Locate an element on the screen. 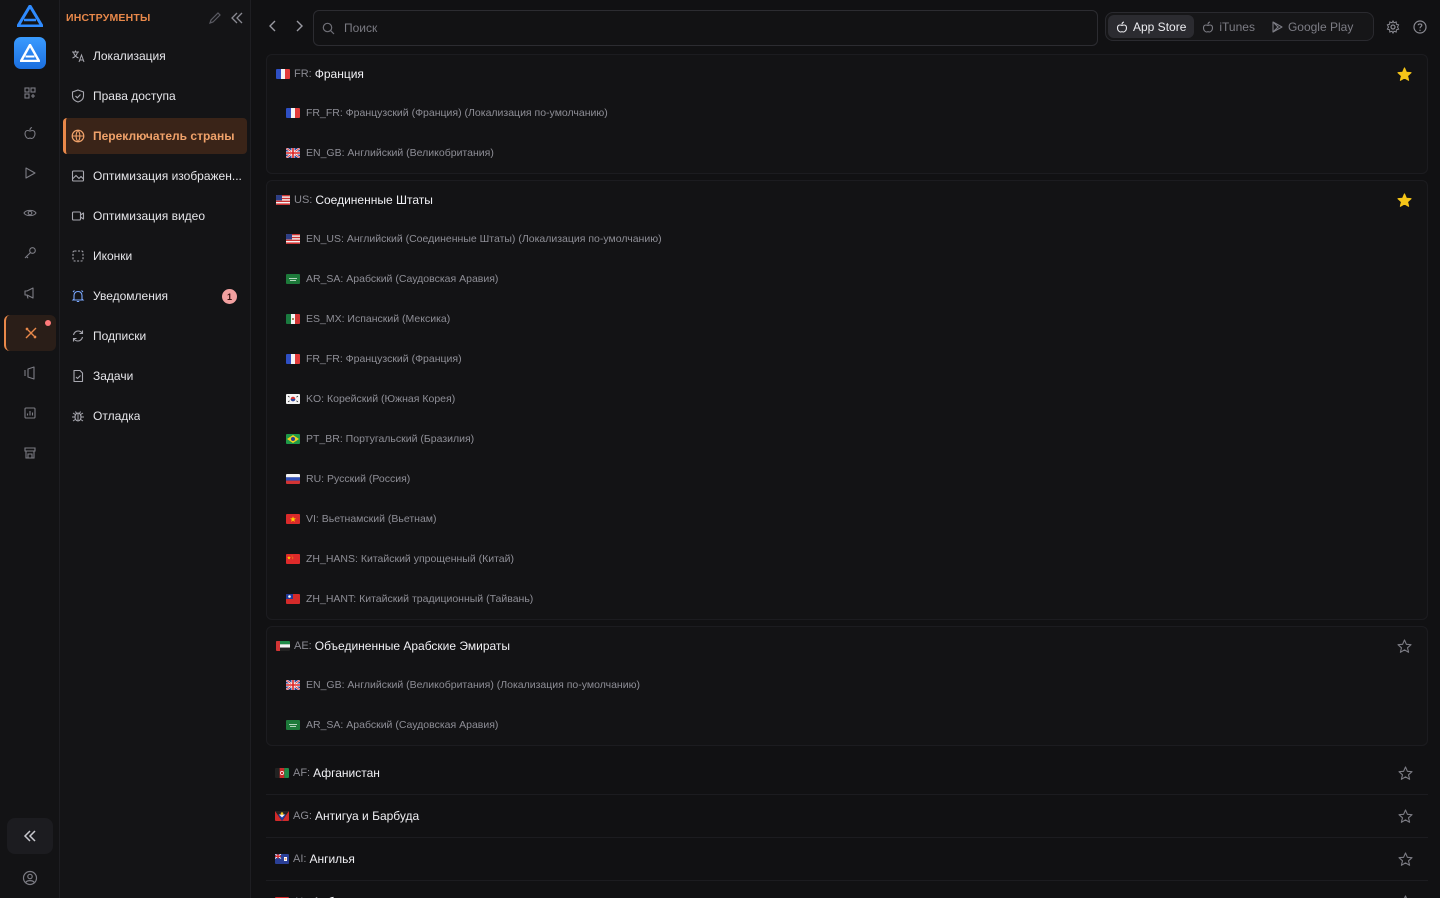 The height and width of the screenshot is (898, 1440). country-code: AF: is located at coordinates (302, 773).